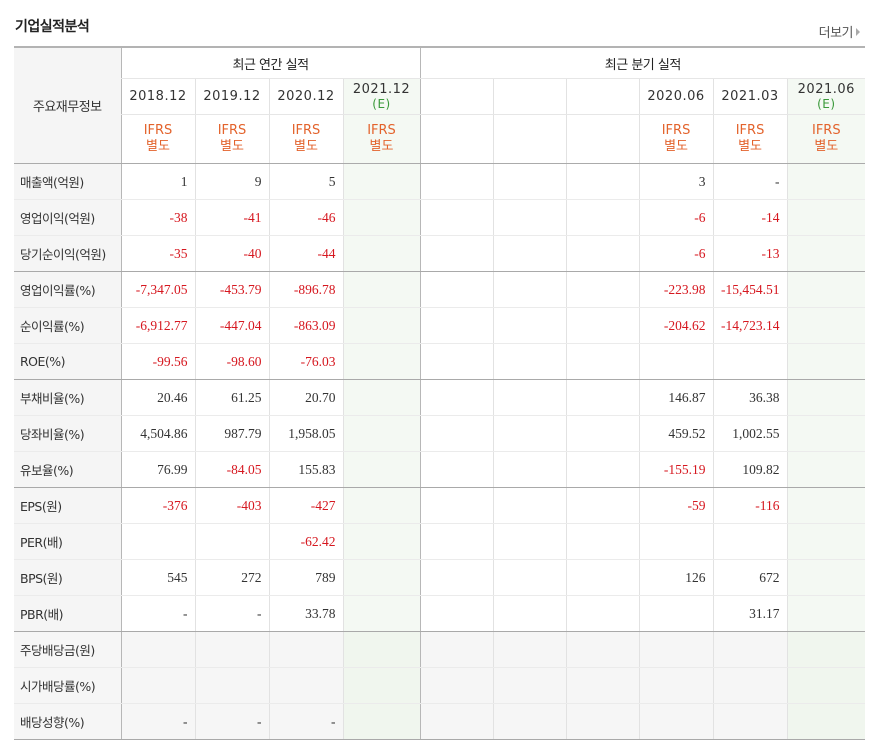 The width and height of the screenshot is (873, 749). What do you see at coordinates (231, 361) in the screenshot?
I see `annual-value: -98.60` at bounding box center [231, 361].